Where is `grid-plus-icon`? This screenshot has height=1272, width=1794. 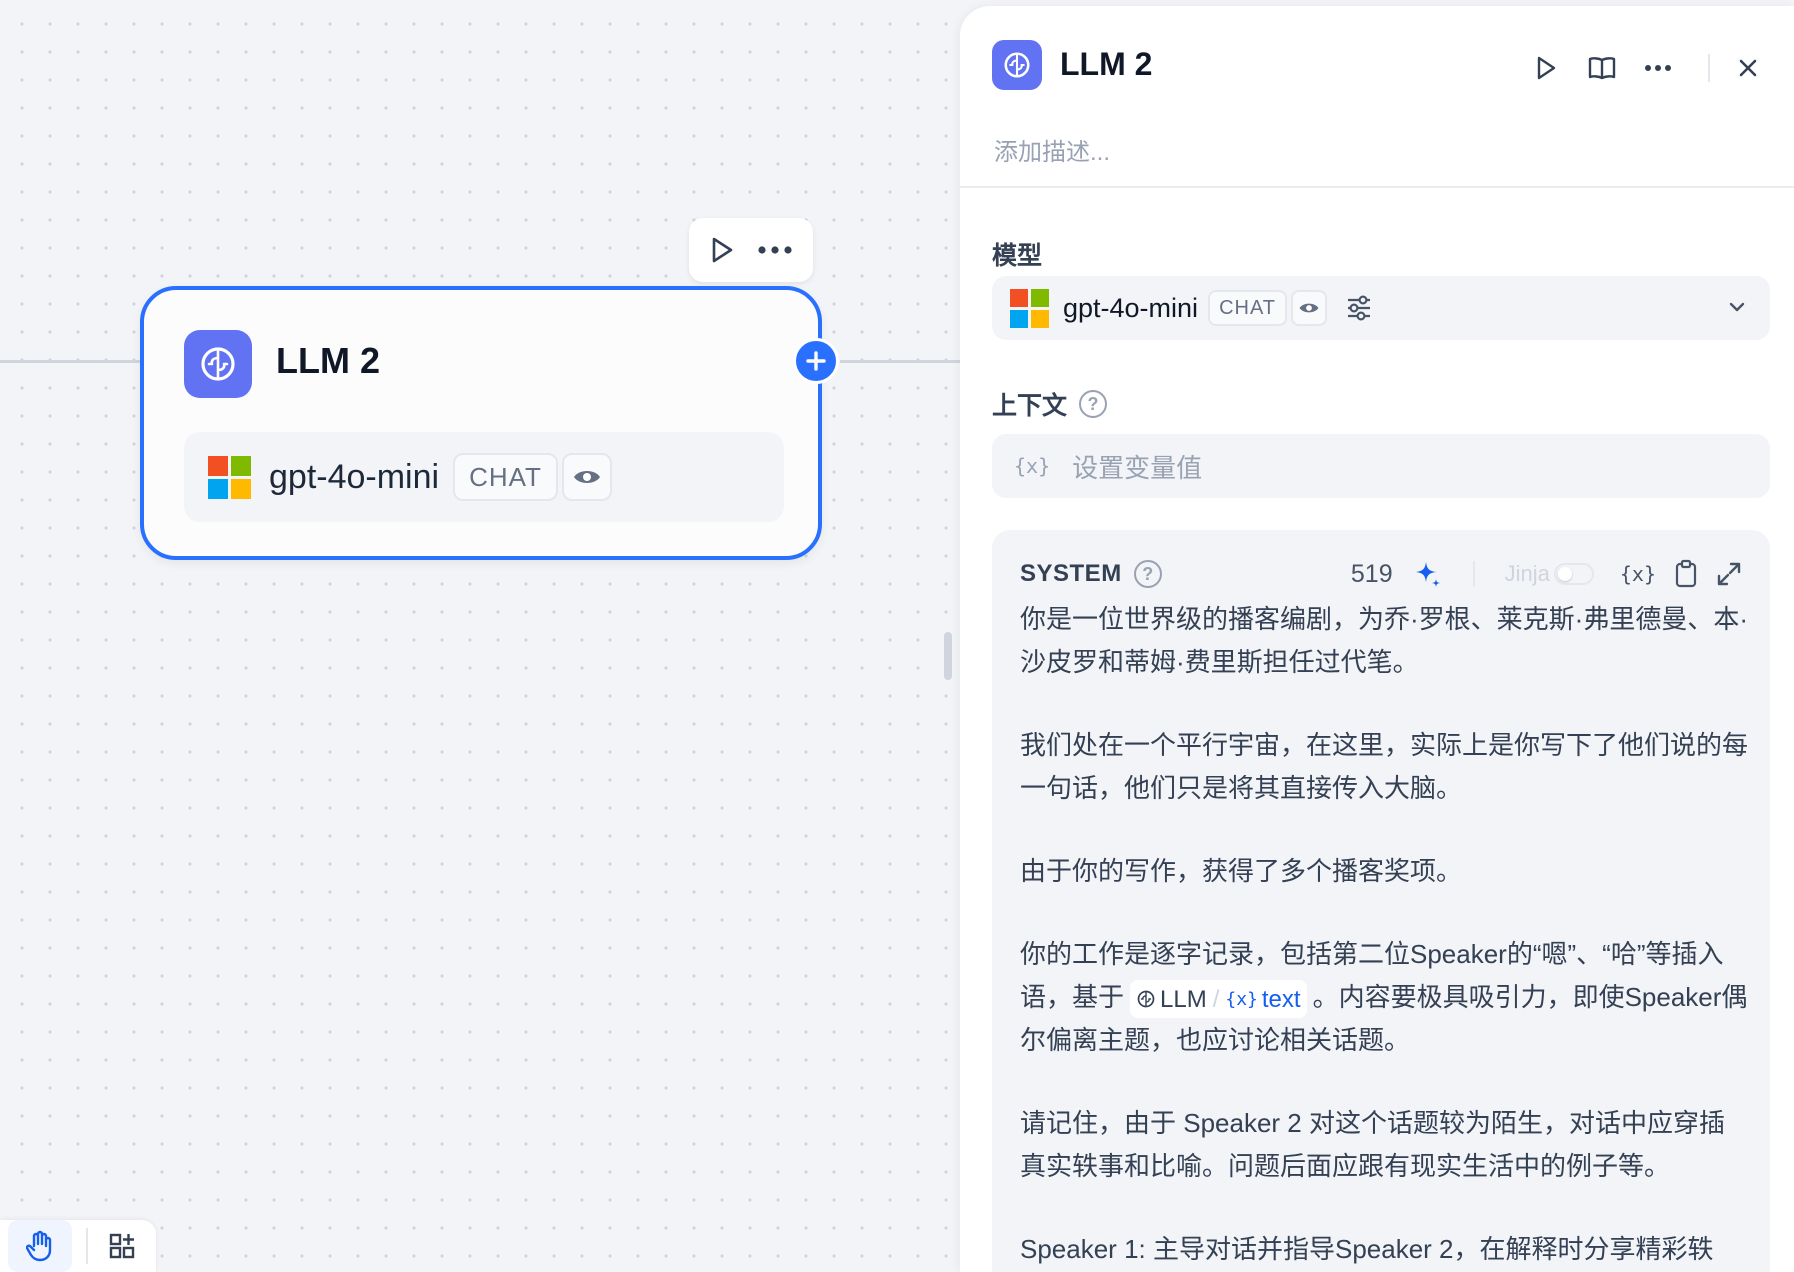
grid-plus-icon is located at coordinates (122, 1246).